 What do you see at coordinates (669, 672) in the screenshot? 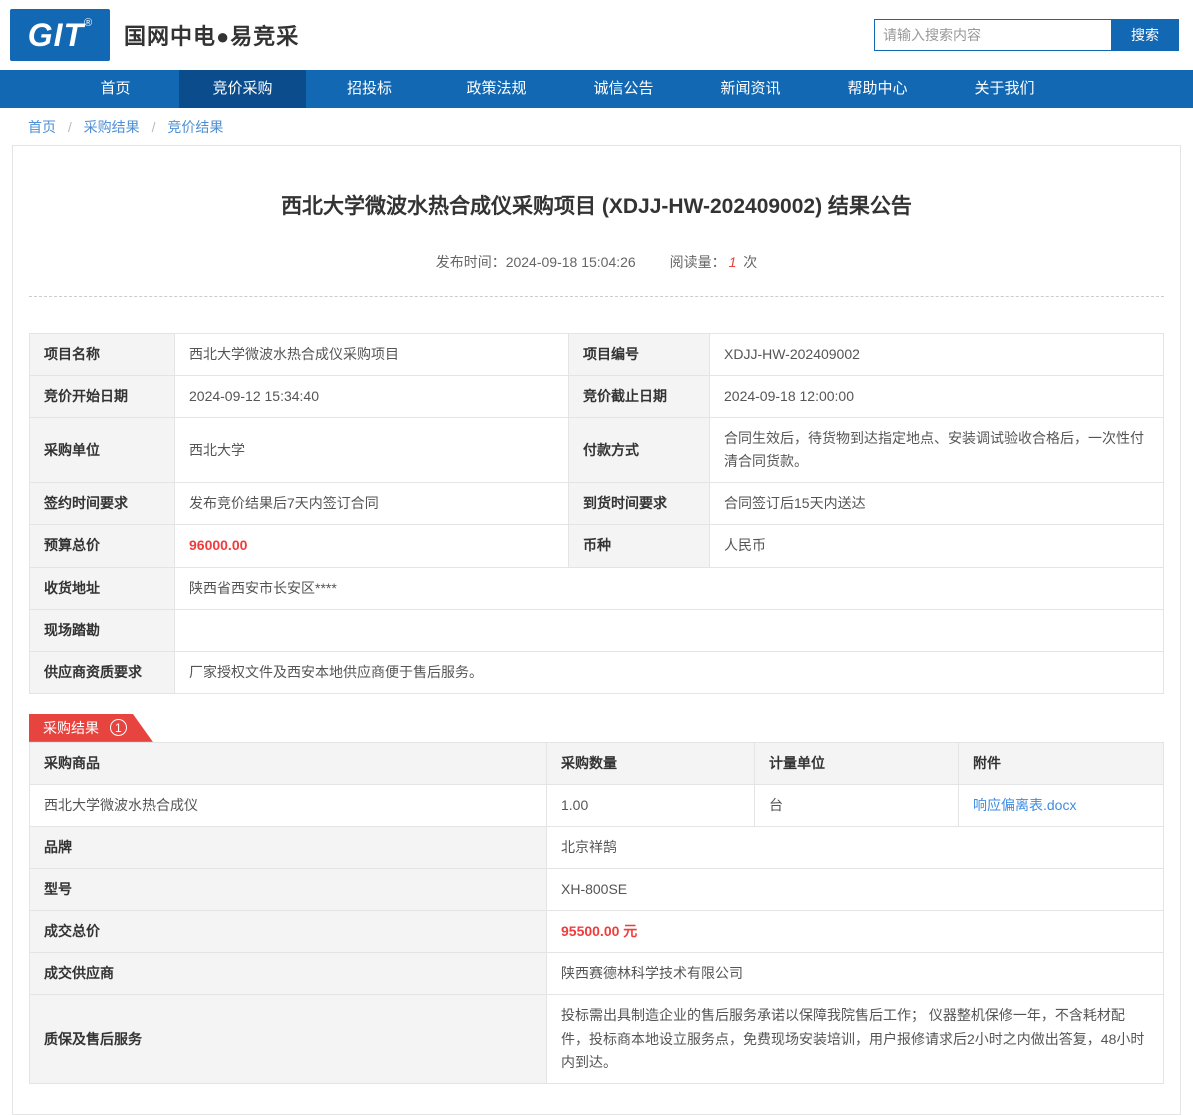
I see `field-value: 厂家授权文件及西安本地供应商便于售后服务。` at bounding box center [669, 672].